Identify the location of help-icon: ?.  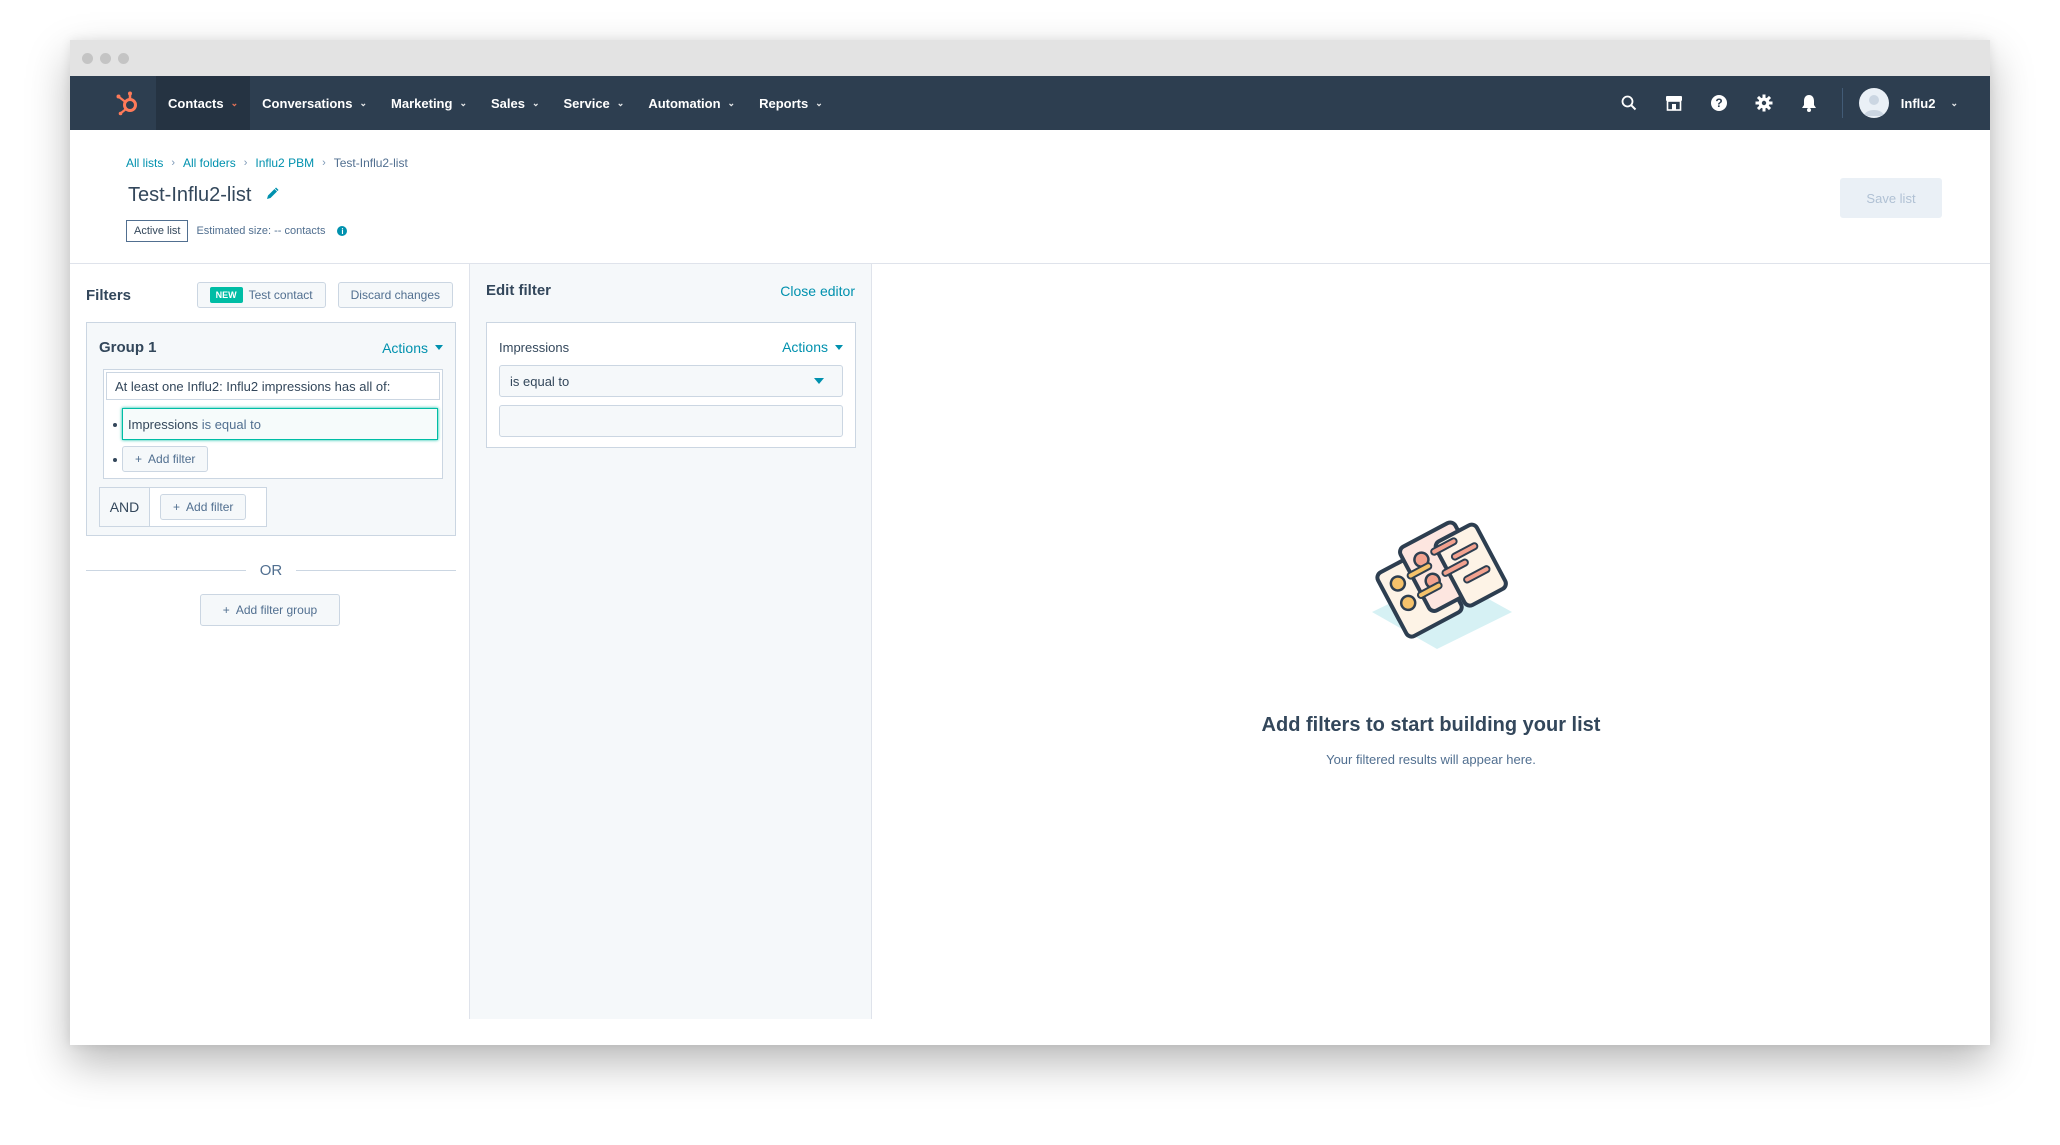
(1719, 103).